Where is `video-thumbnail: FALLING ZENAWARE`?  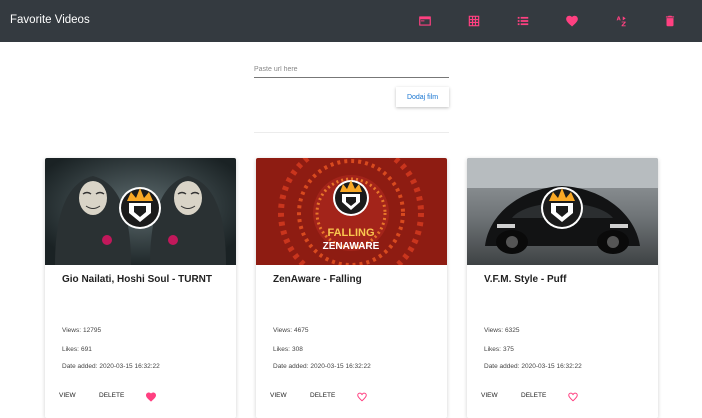 video-thumbnail: FALLING ZENAWARE is located at coordinates (351, 211).